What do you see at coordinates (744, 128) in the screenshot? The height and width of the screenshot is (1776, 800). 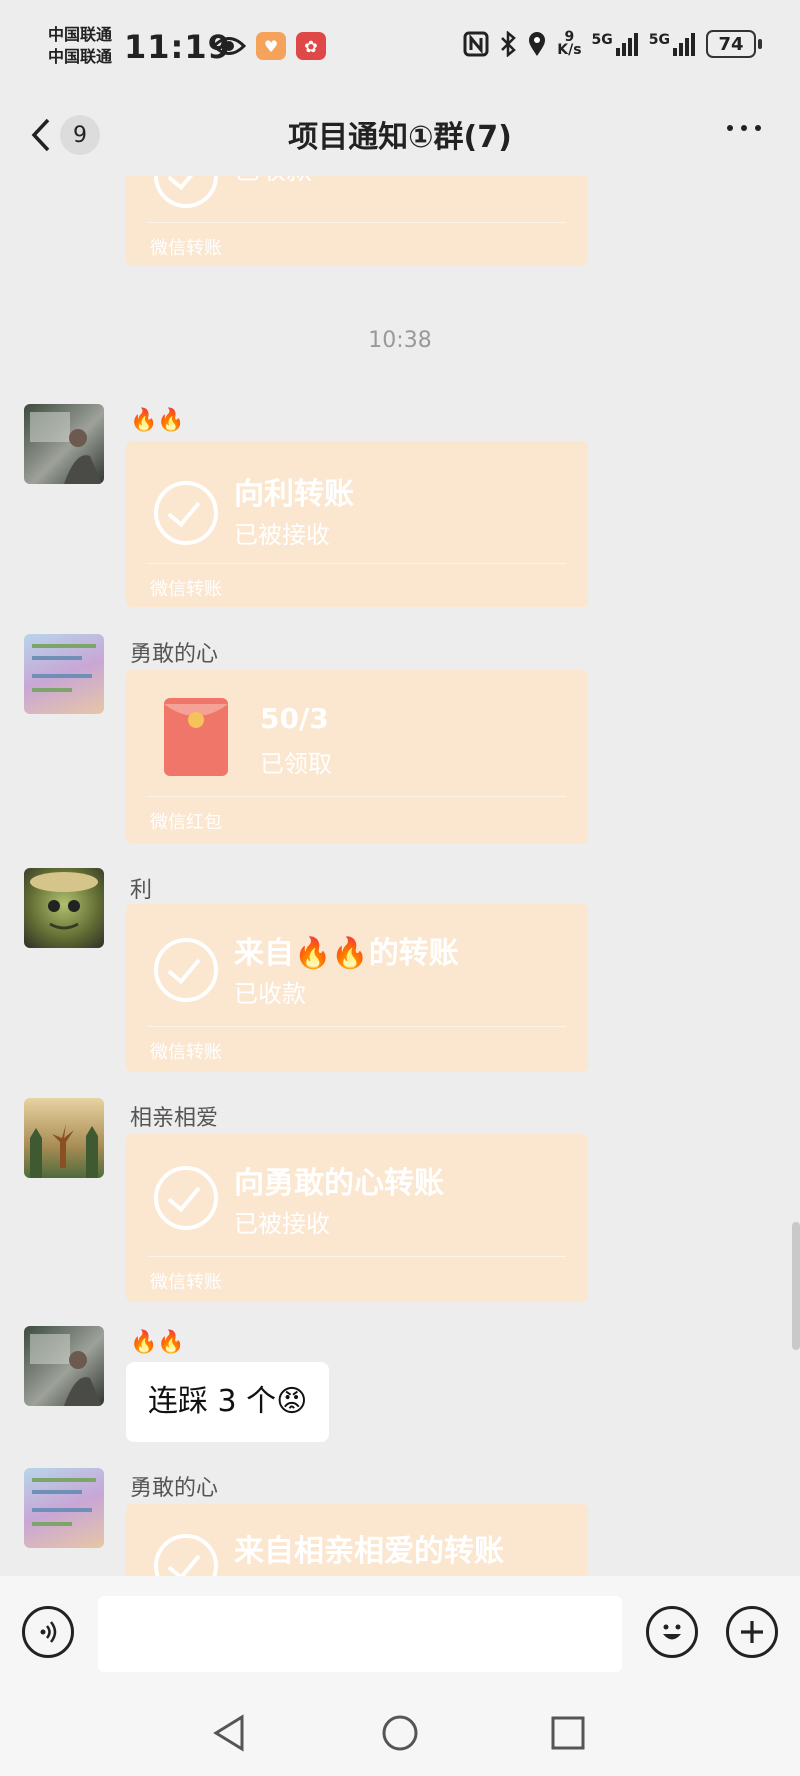 I see `more-icon` at bounding box center [744, 128].